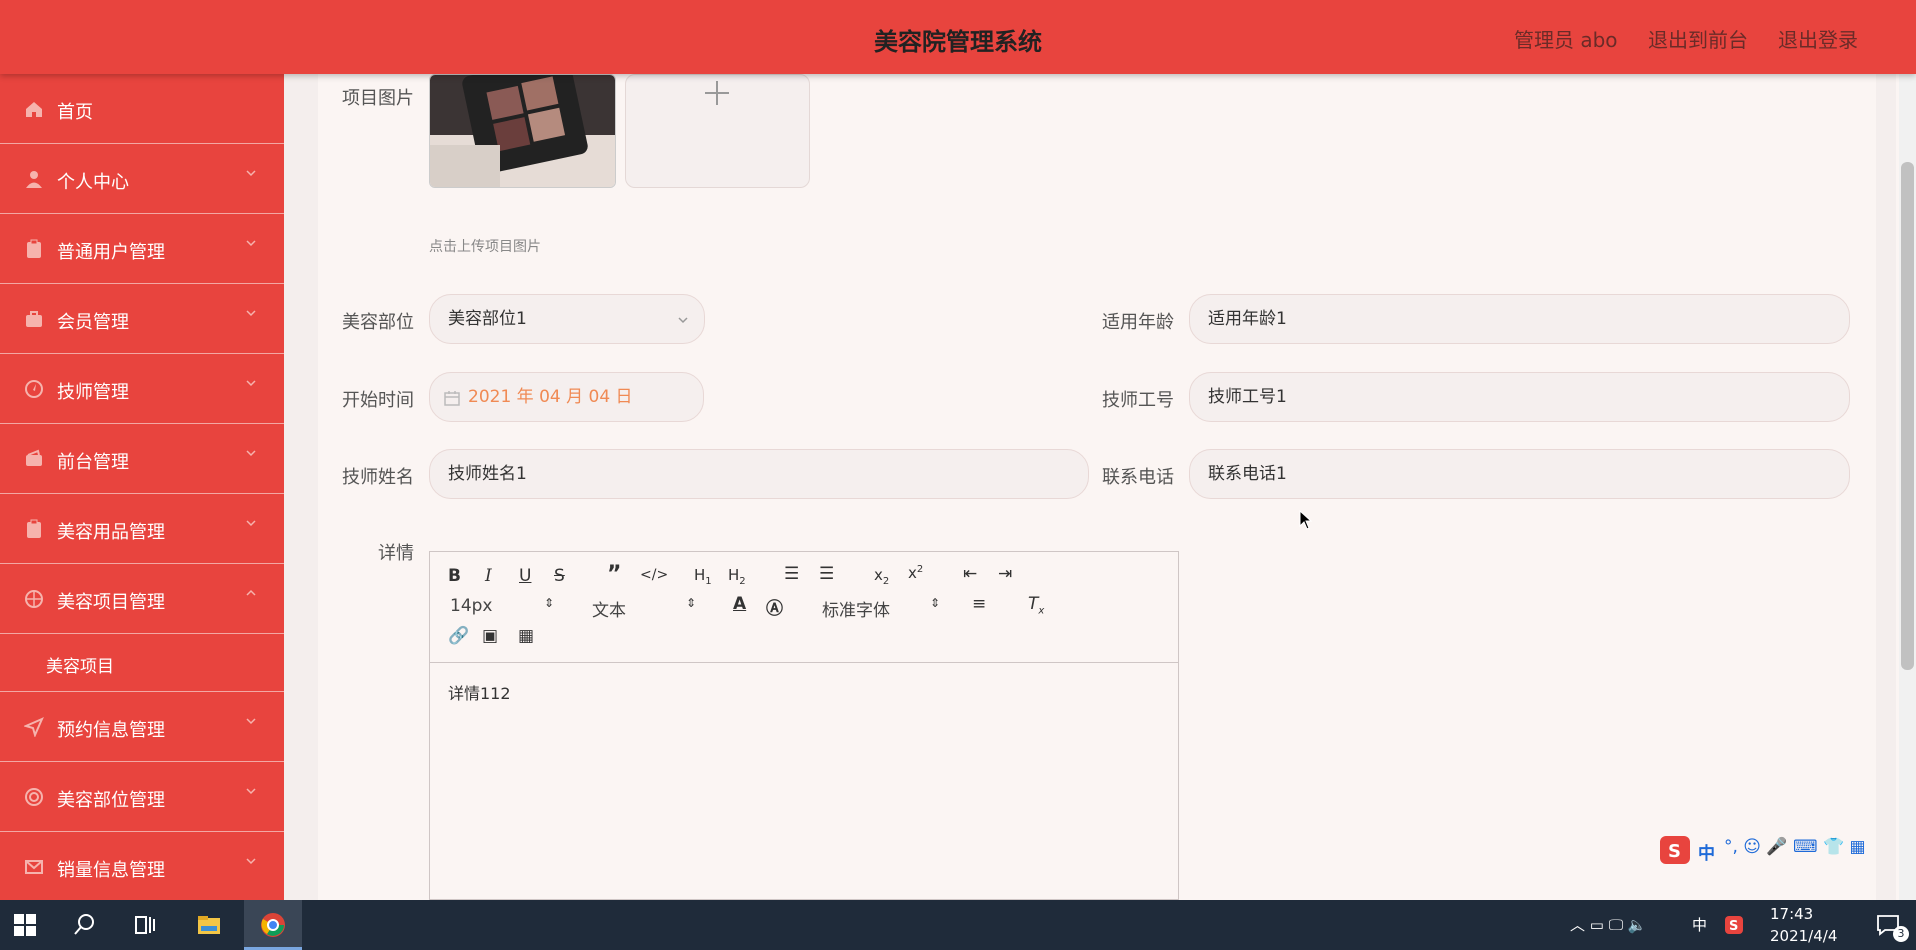  What do you see at coordinates (34, 528) in the screenshot?
I see `clipboard-icon` at bounding box center [34, 528].